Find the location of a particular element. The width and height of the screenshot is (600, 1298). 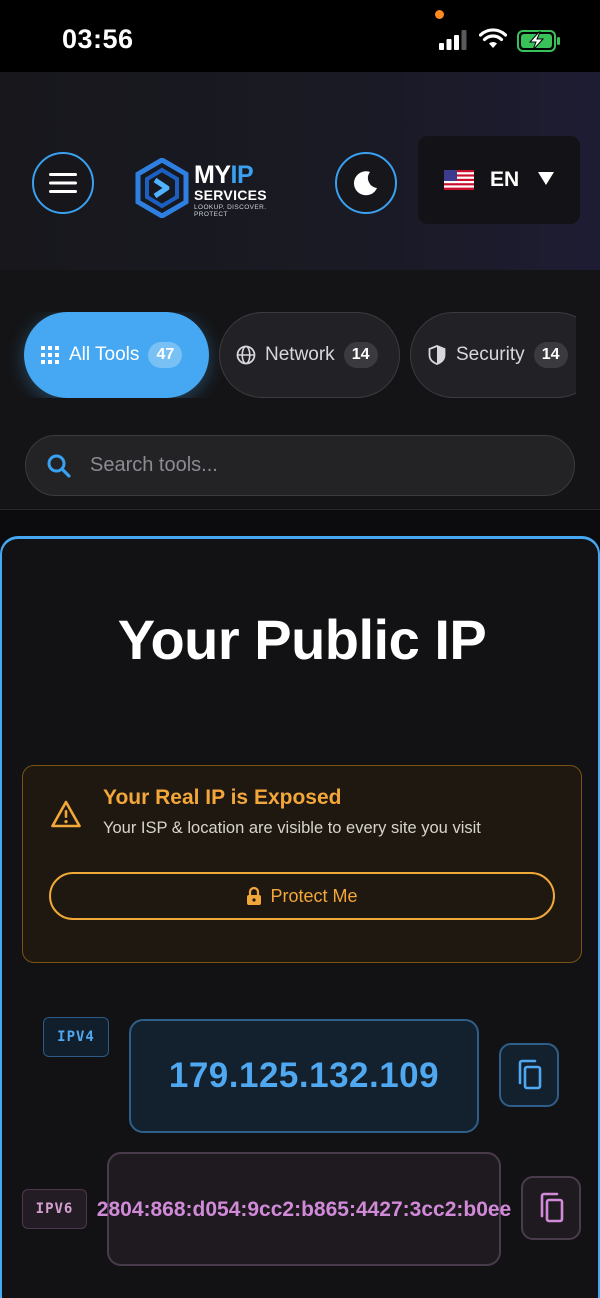

moon-icon is located at coordinates (365, 183).